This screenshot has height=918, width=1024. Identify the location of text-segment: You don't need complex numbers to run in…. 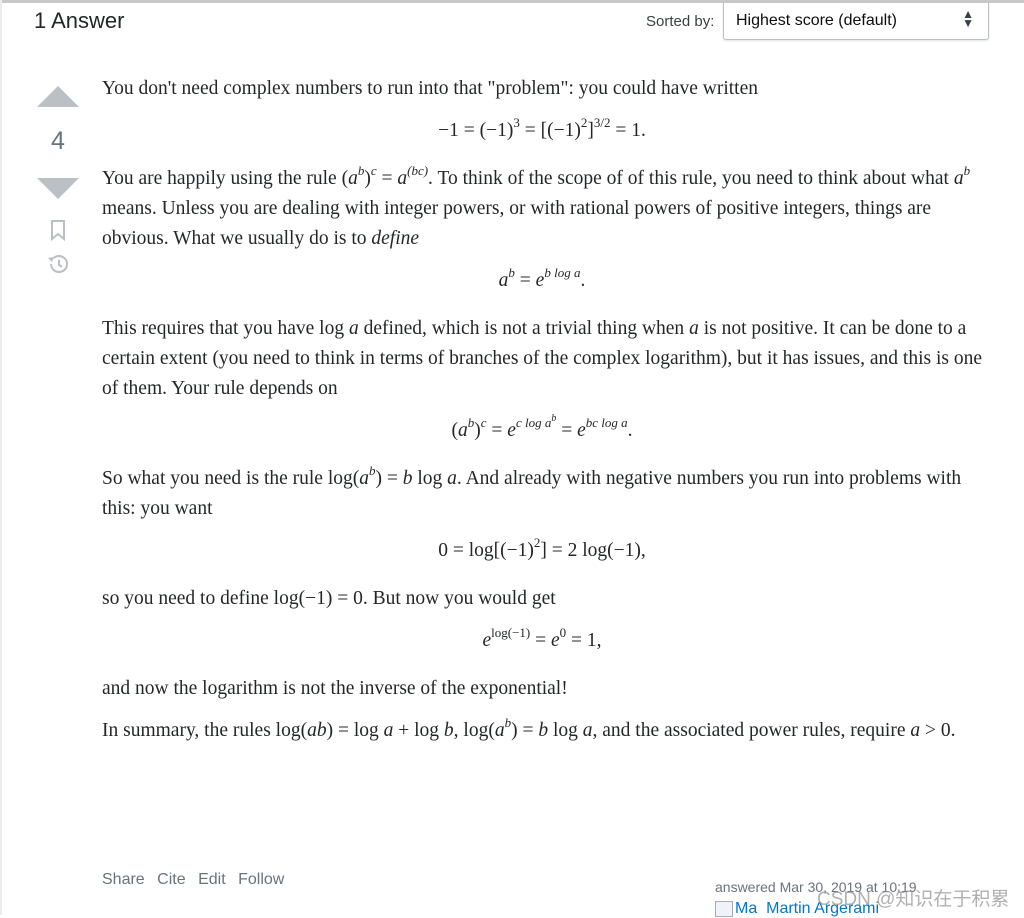
(430, 88).